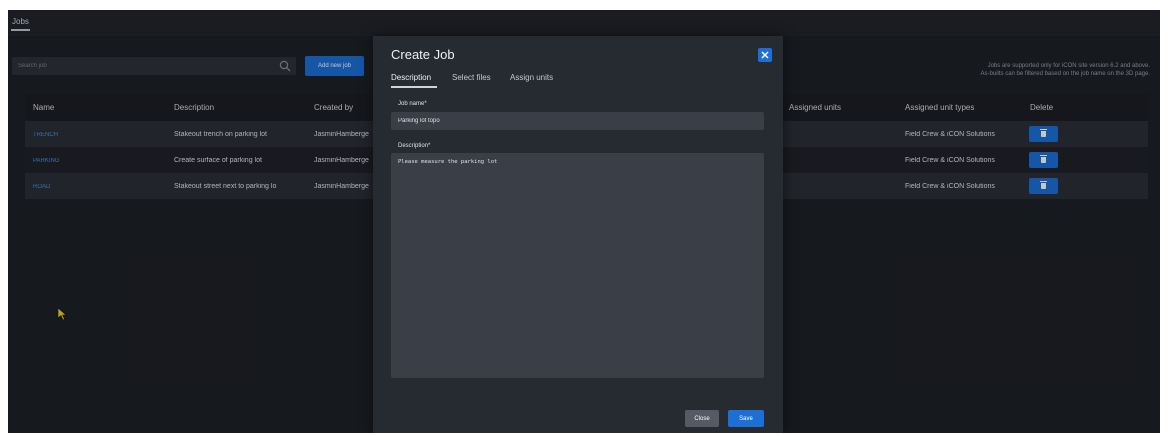 The width and height of the screenshot is (1169, 436). What do you see at coordinates (531, 77) in the screenshot?
I see `tab-assign-units: Assign units` at bounding box center [531, 77].